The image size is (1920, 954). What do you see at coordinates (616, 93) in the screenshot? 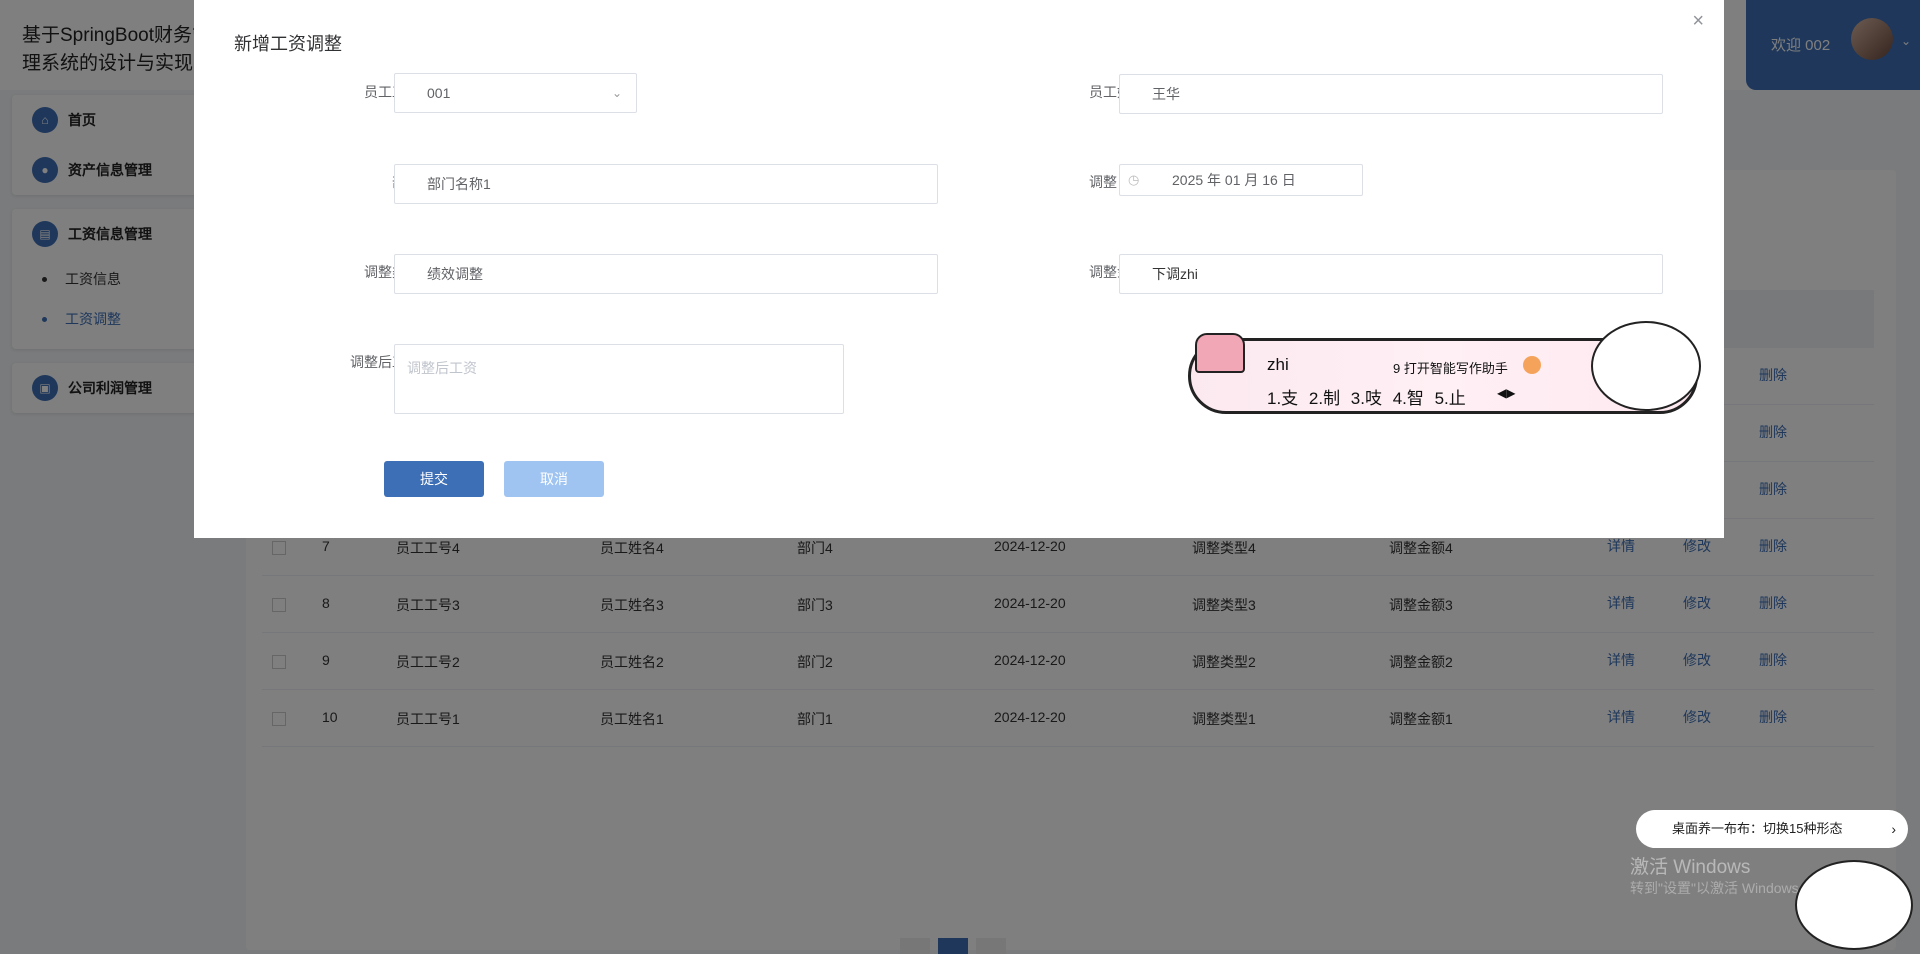
I see `chevron-down-icon: ⌄` at bounding box center [616, 93].